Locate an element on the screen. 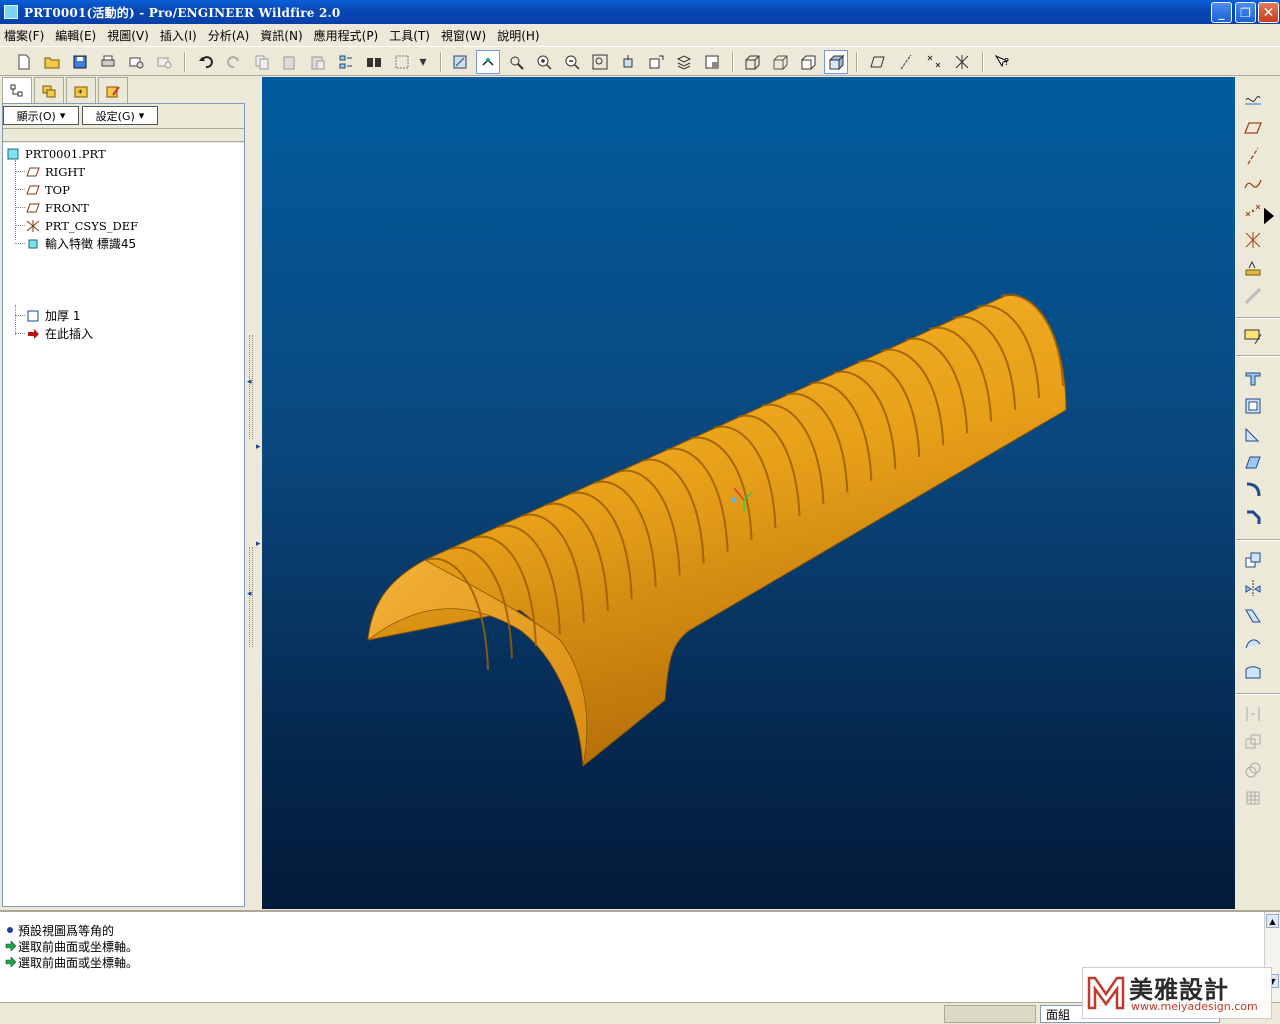 The width and height of the screenshot is (1280, 1024). datum-axes-icon is located at coordinates (906, 62).